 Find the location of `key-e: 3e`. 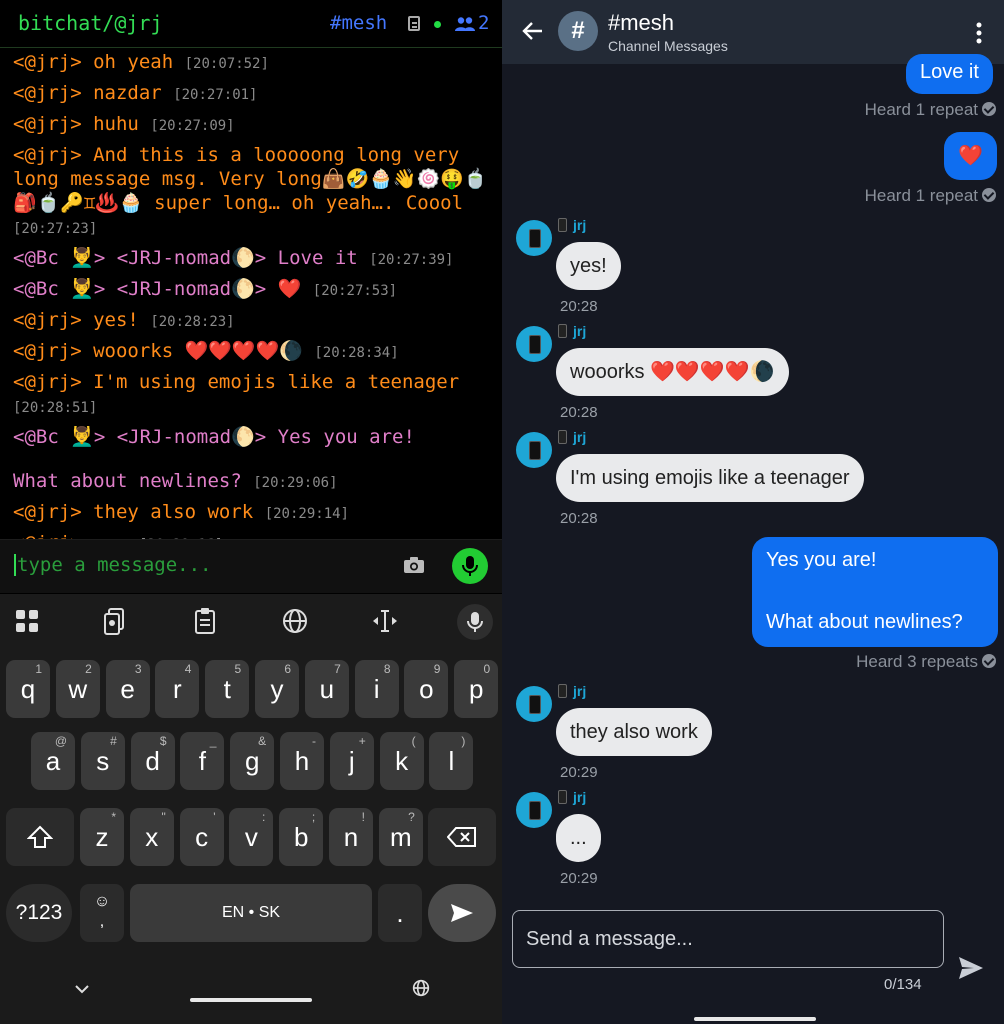

key-e: 3e is located at coordinates (127, 689).